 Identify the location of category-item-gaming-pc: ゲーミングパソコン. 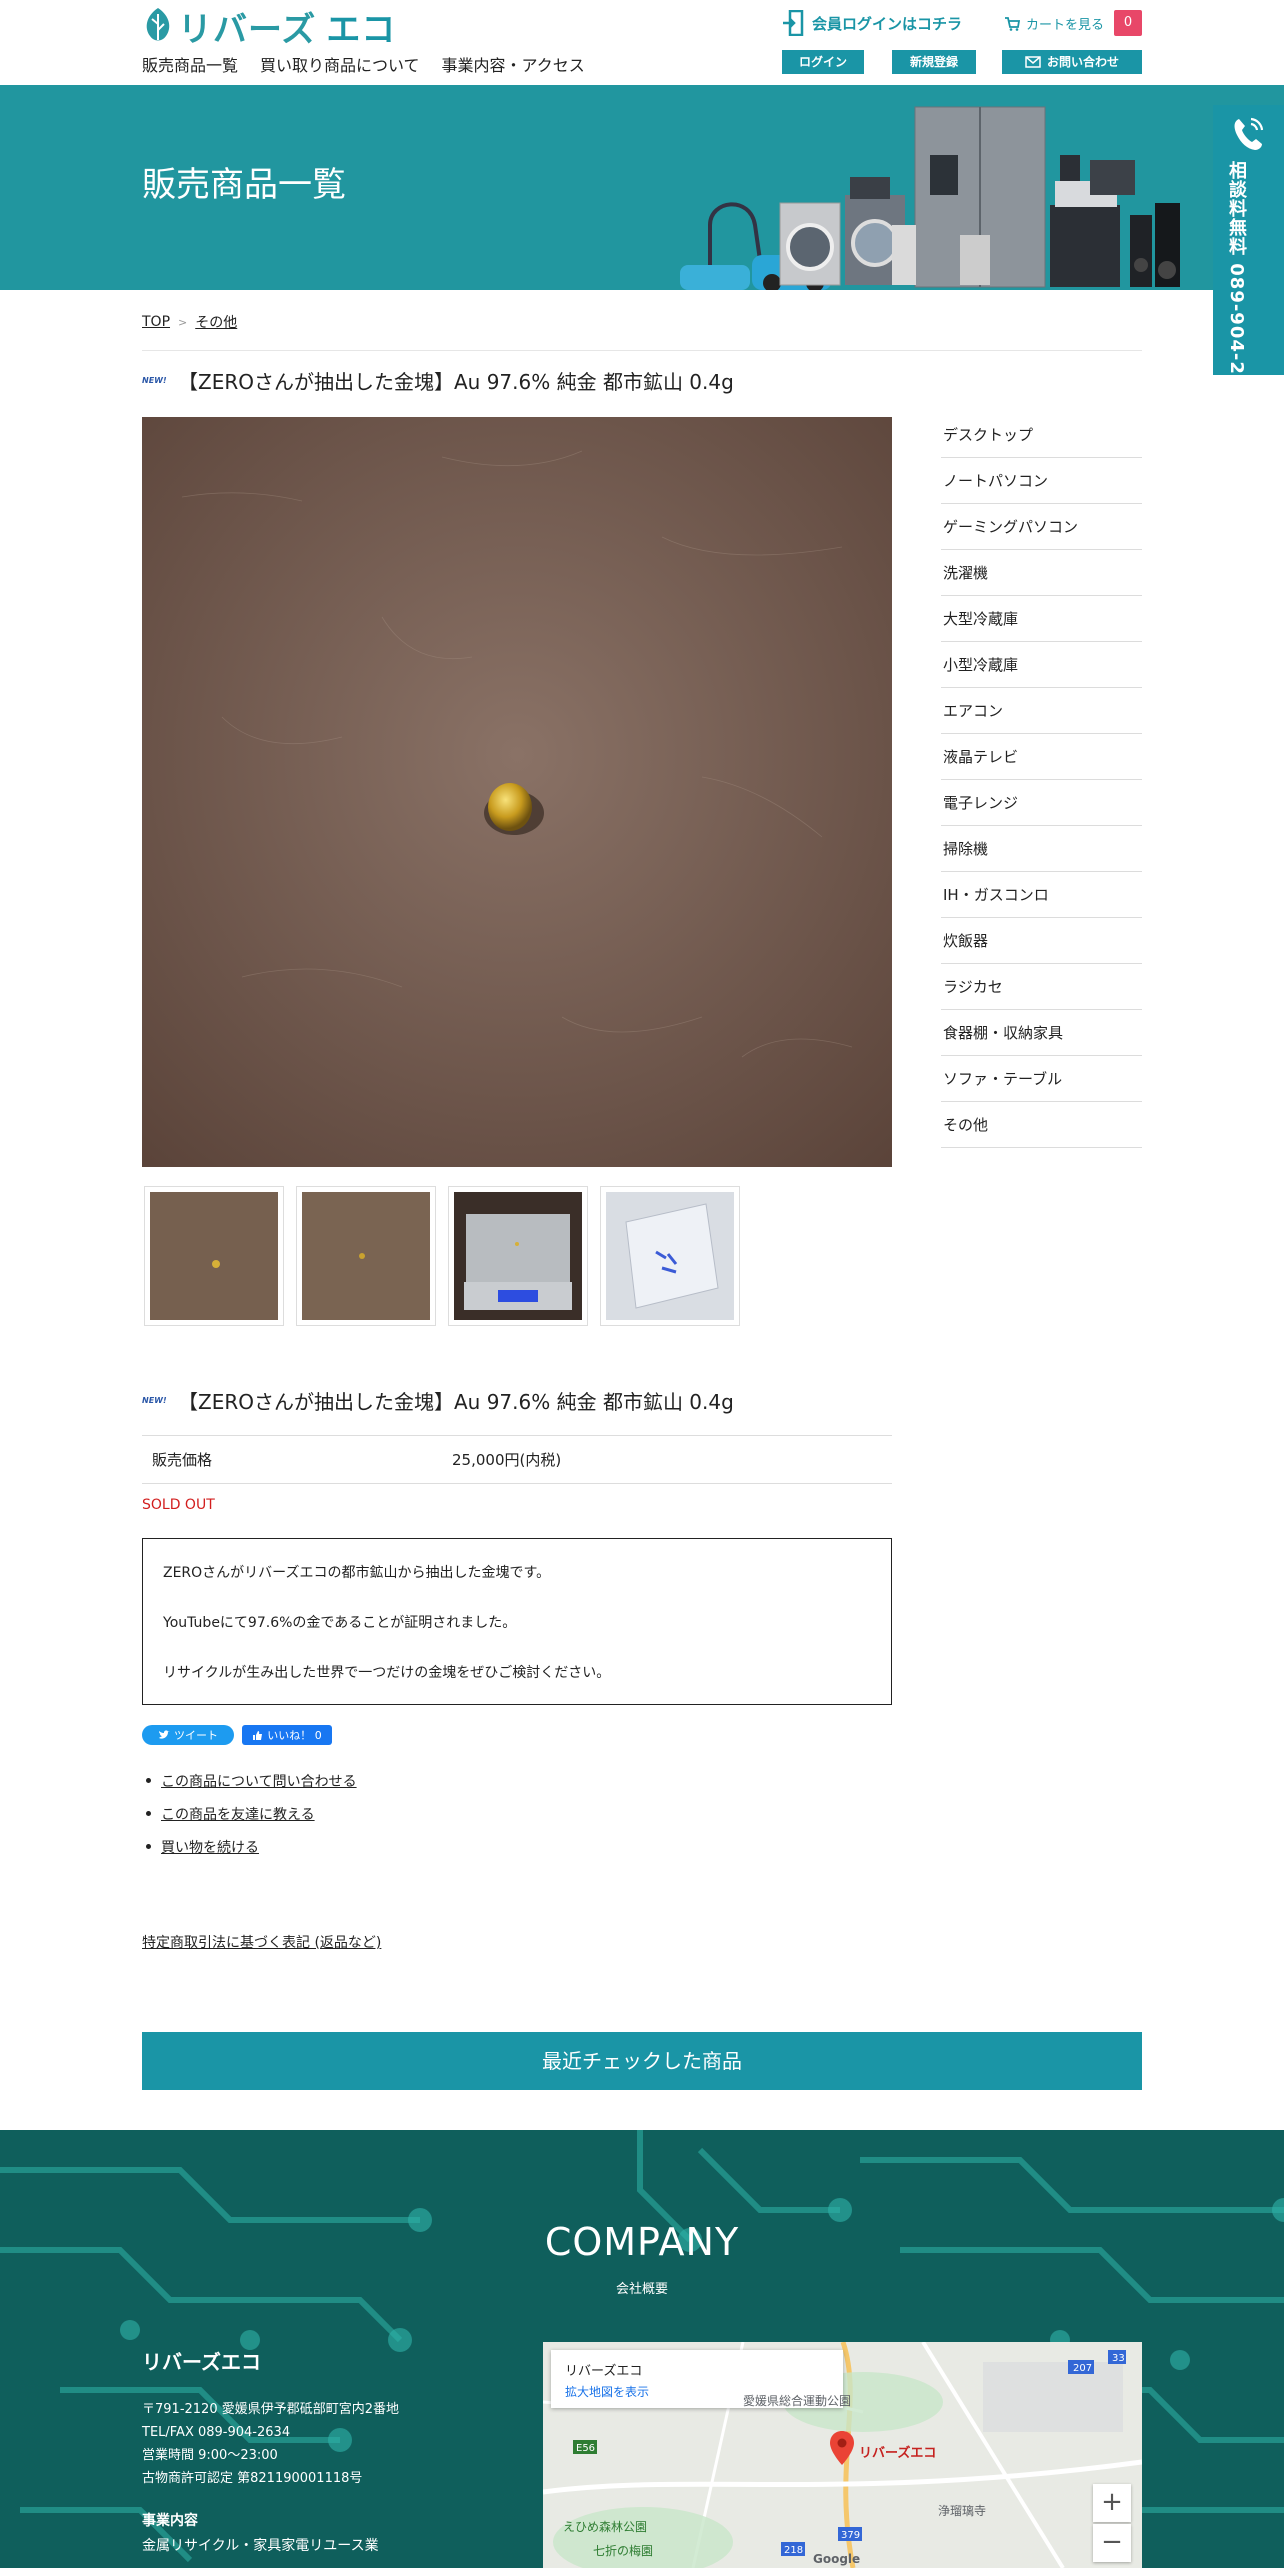
(1041, 527).